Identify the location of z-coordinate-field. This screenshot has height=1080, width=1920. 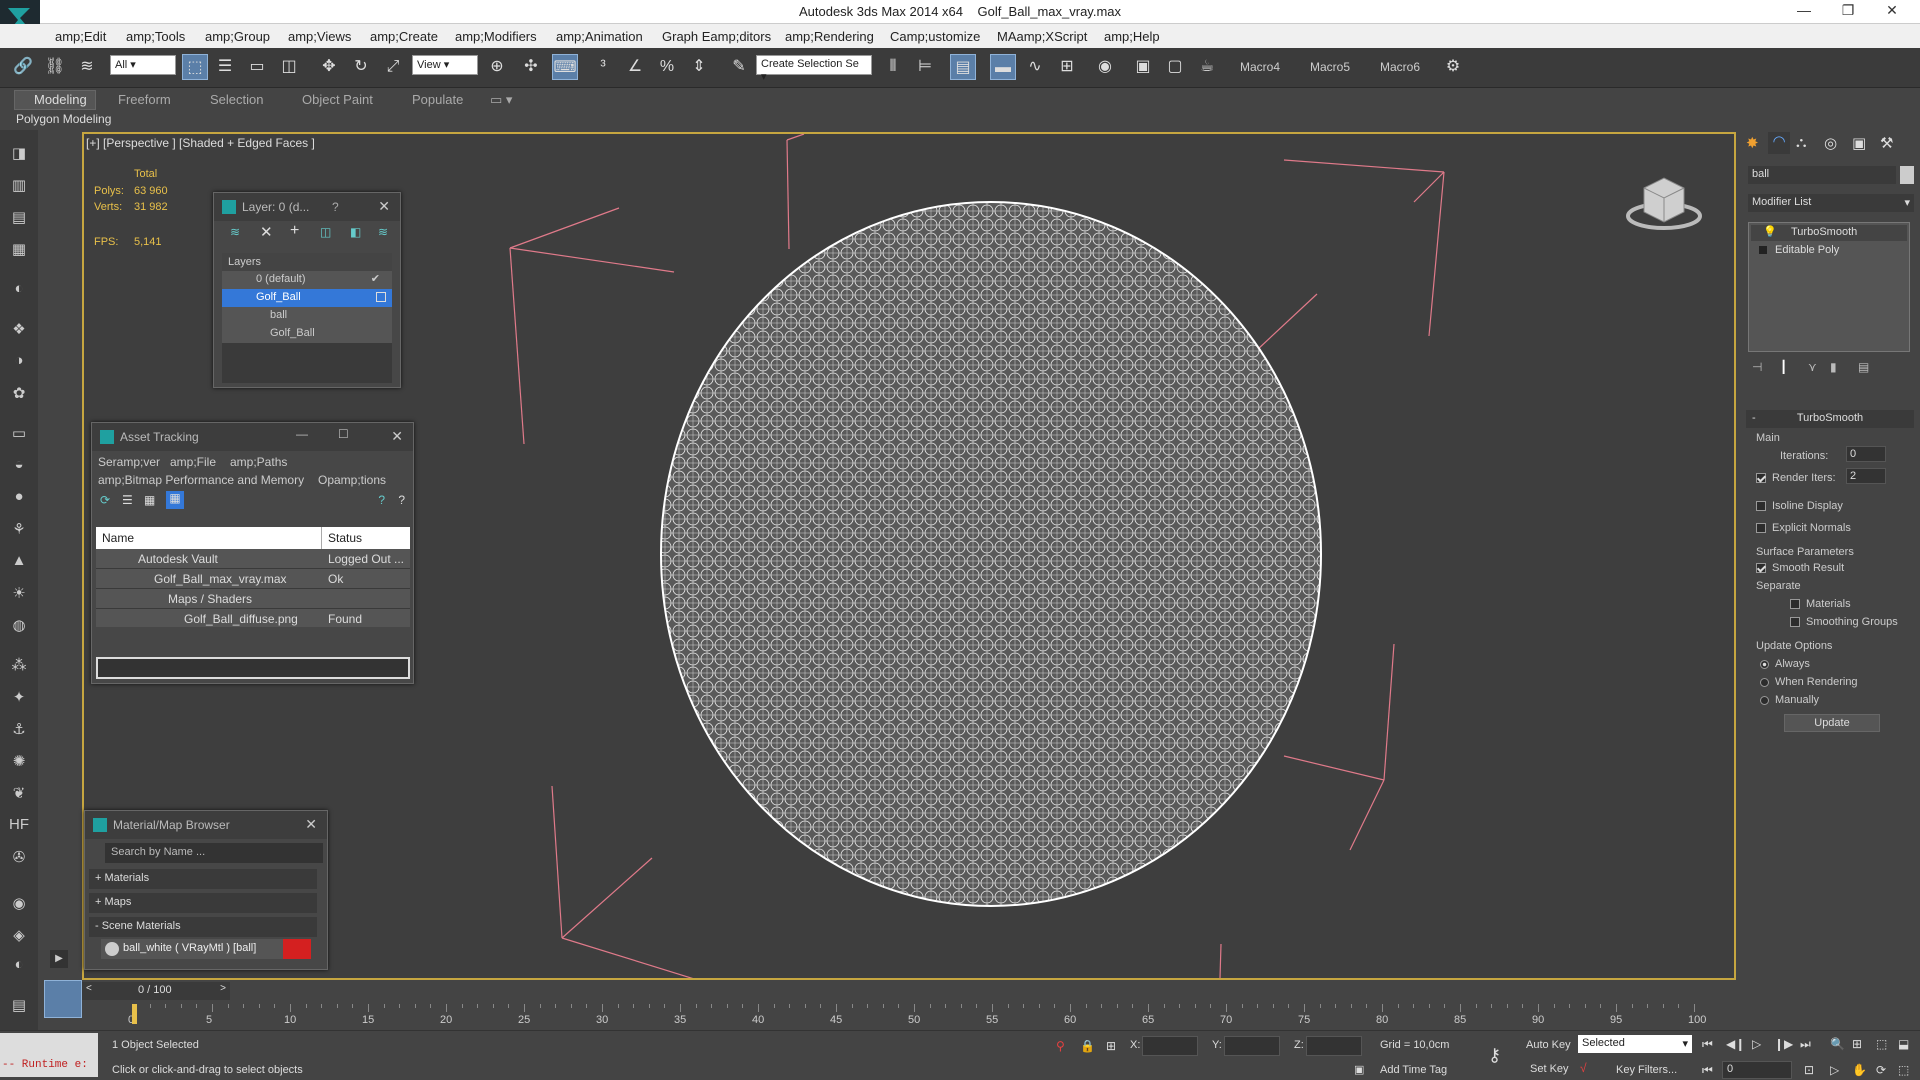
(1334, 1046).